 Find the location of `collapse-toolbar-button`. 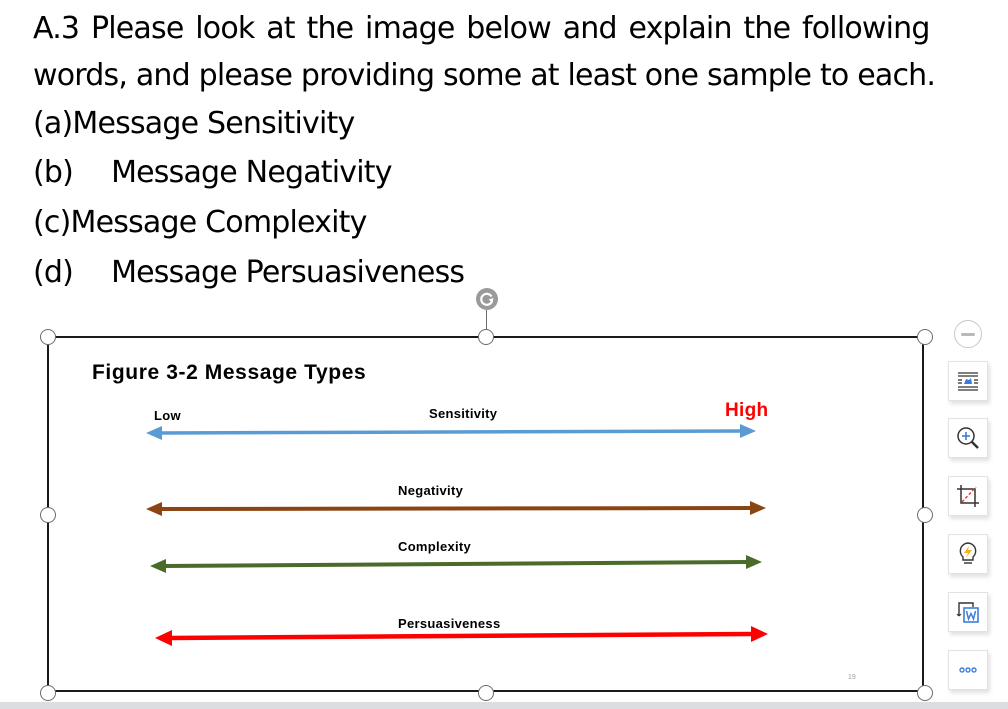

collapse-toolbar-button is located at coordinates (968, 334).